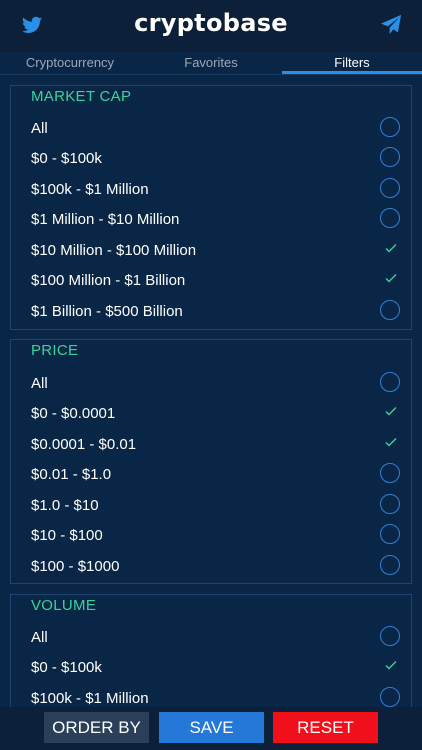 The image size is (422, 750). What do you see at coordinates (211, 567) in the screenshot?
I see `filter-option: $100 - $1000` at bounding box center [211, 567].